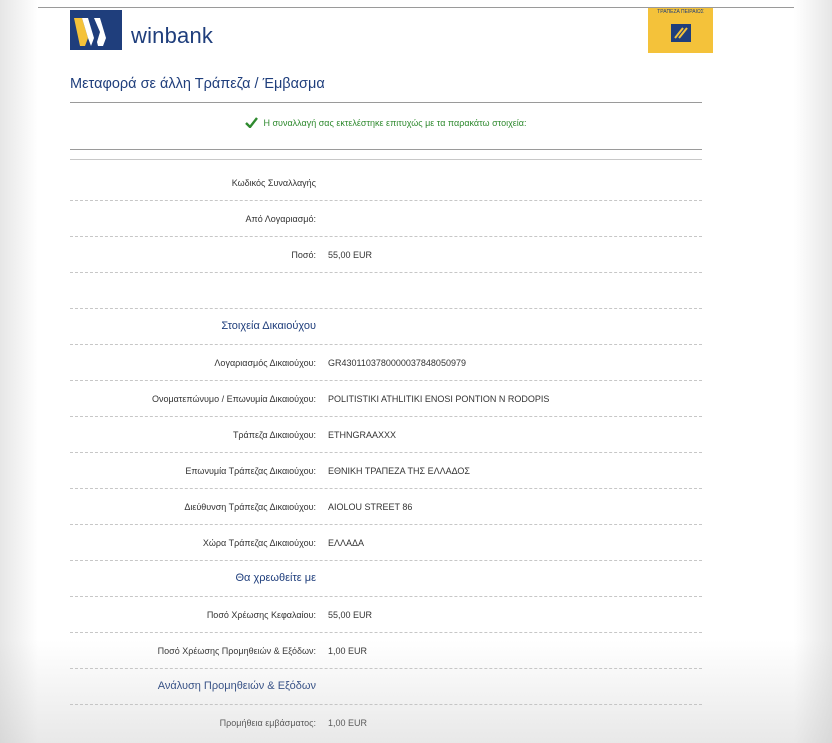 This screenshot has width=832, height=743. I want to click on row-transaction-code: Κωδικός Συναλλαγής, so click(386, 183).